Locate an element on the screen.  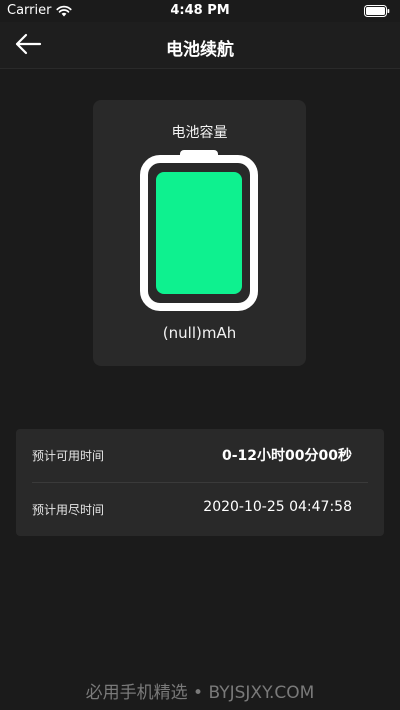
battery-capacity-label: 电池容量 is located at coordinates (199, 133).